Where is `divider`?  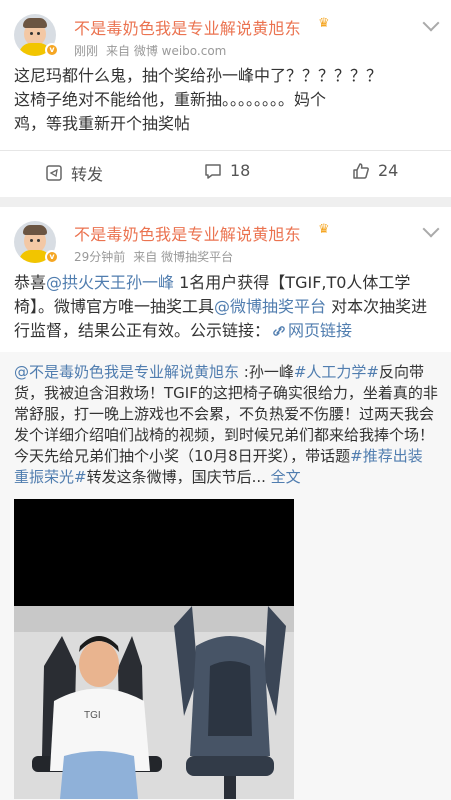
divider is located at coordinates (225, 150).